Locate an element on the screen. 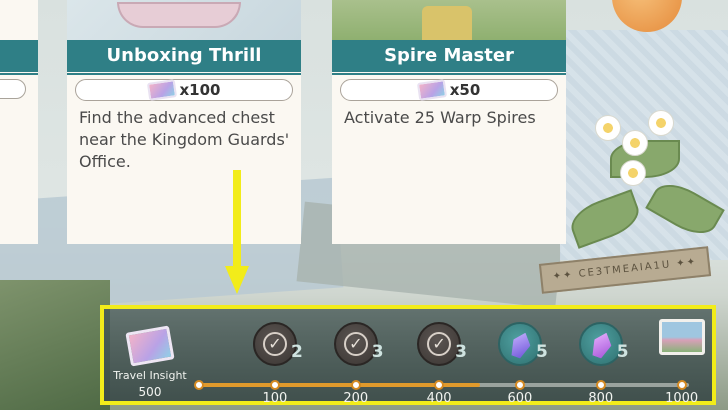 The width and height of the screenshot is (728, 410). reward-quantity: x50 is located at coordinates (465, 90).